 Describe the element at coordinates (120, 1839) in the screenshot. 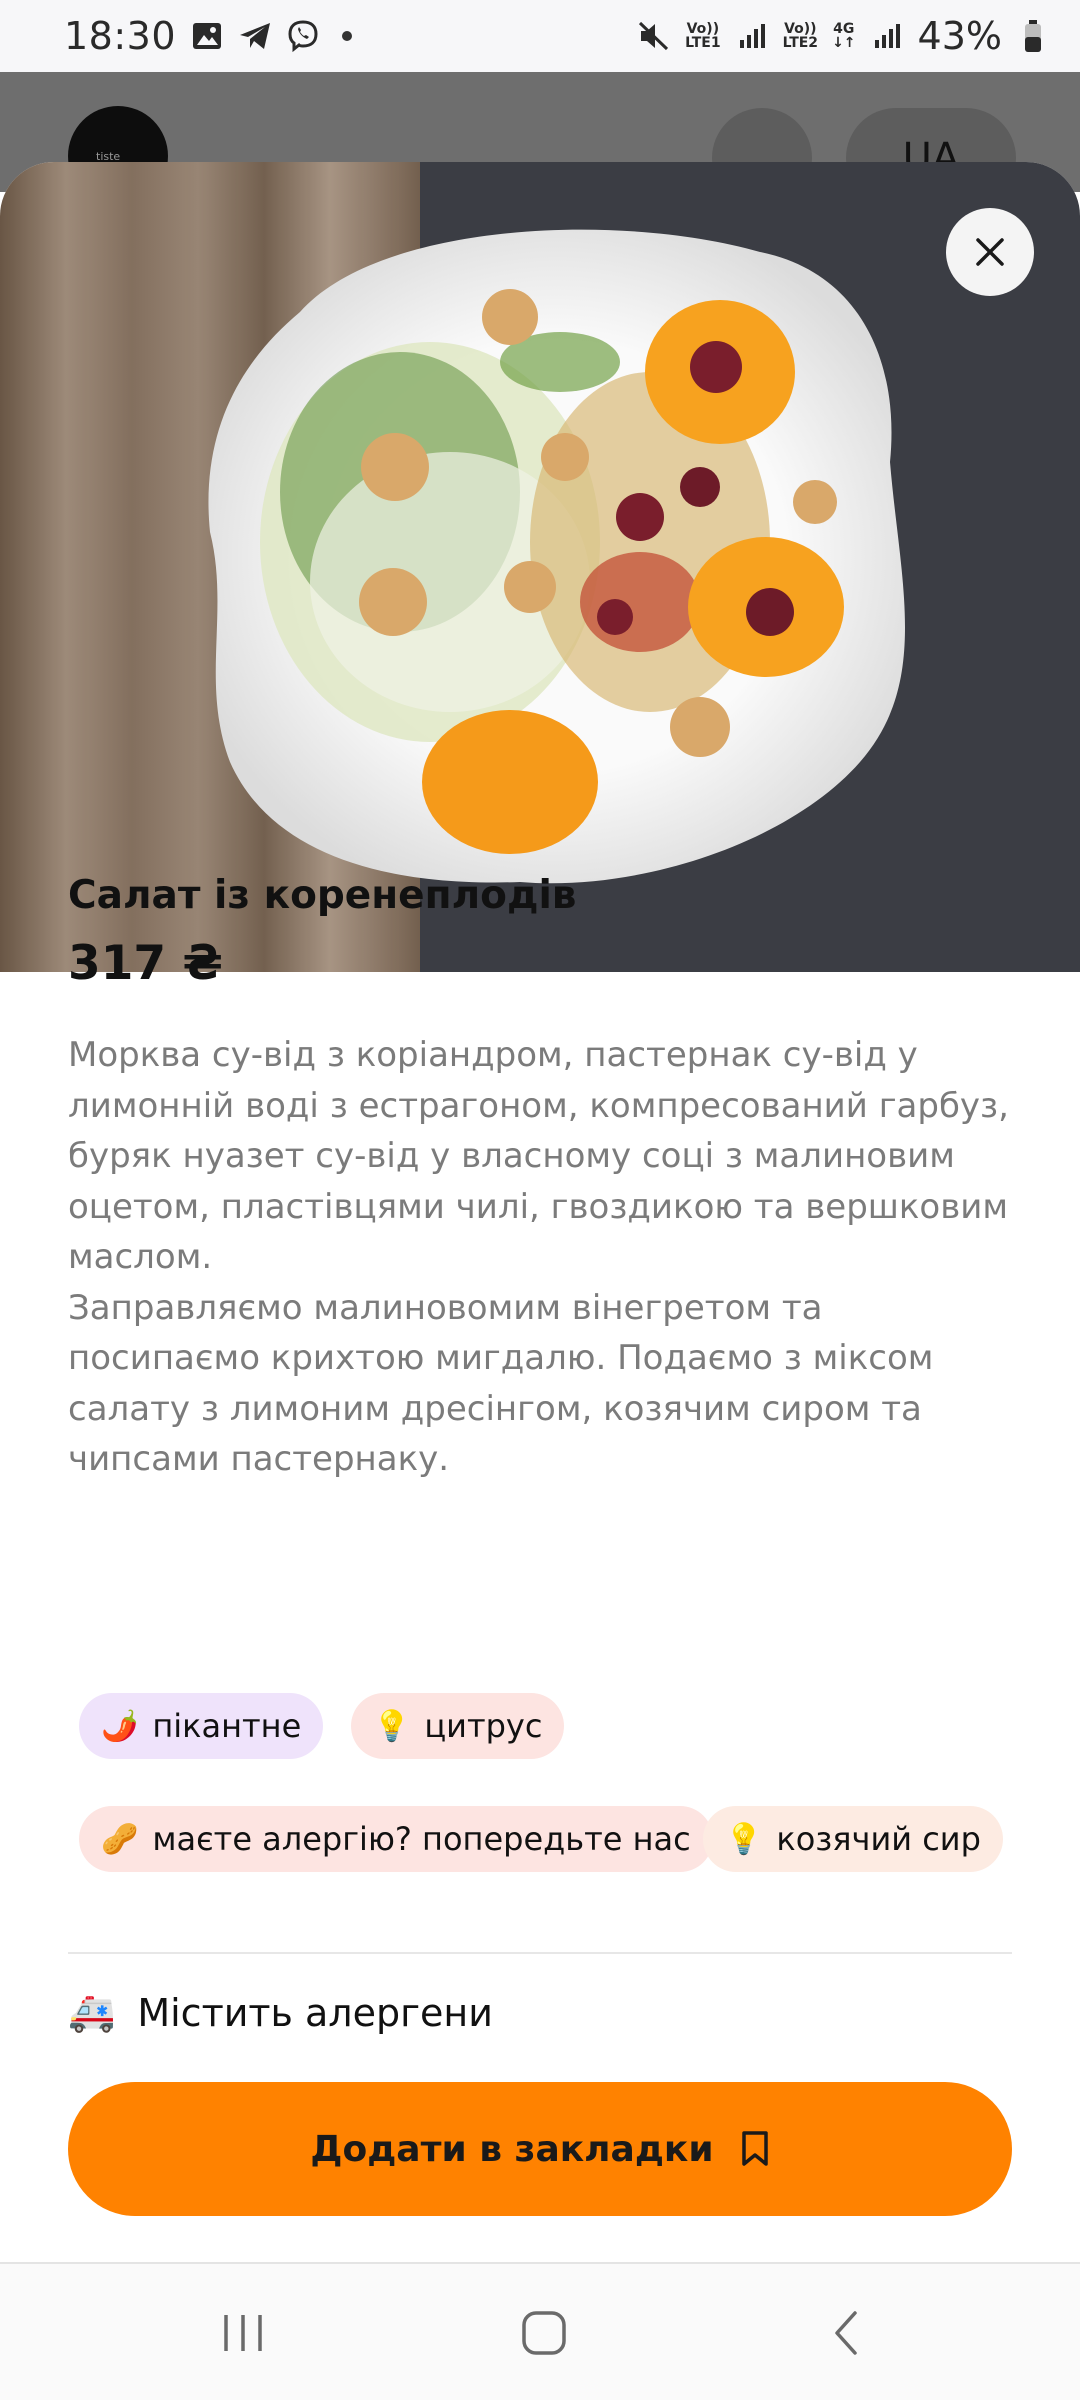

I see `peanut-icon: 🥜` at that location.